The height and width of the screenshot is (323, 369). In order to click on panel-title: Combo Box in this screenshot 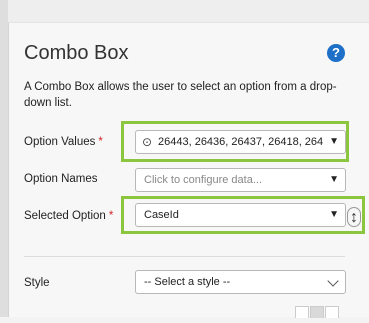, I will do `click(76, 53)`.